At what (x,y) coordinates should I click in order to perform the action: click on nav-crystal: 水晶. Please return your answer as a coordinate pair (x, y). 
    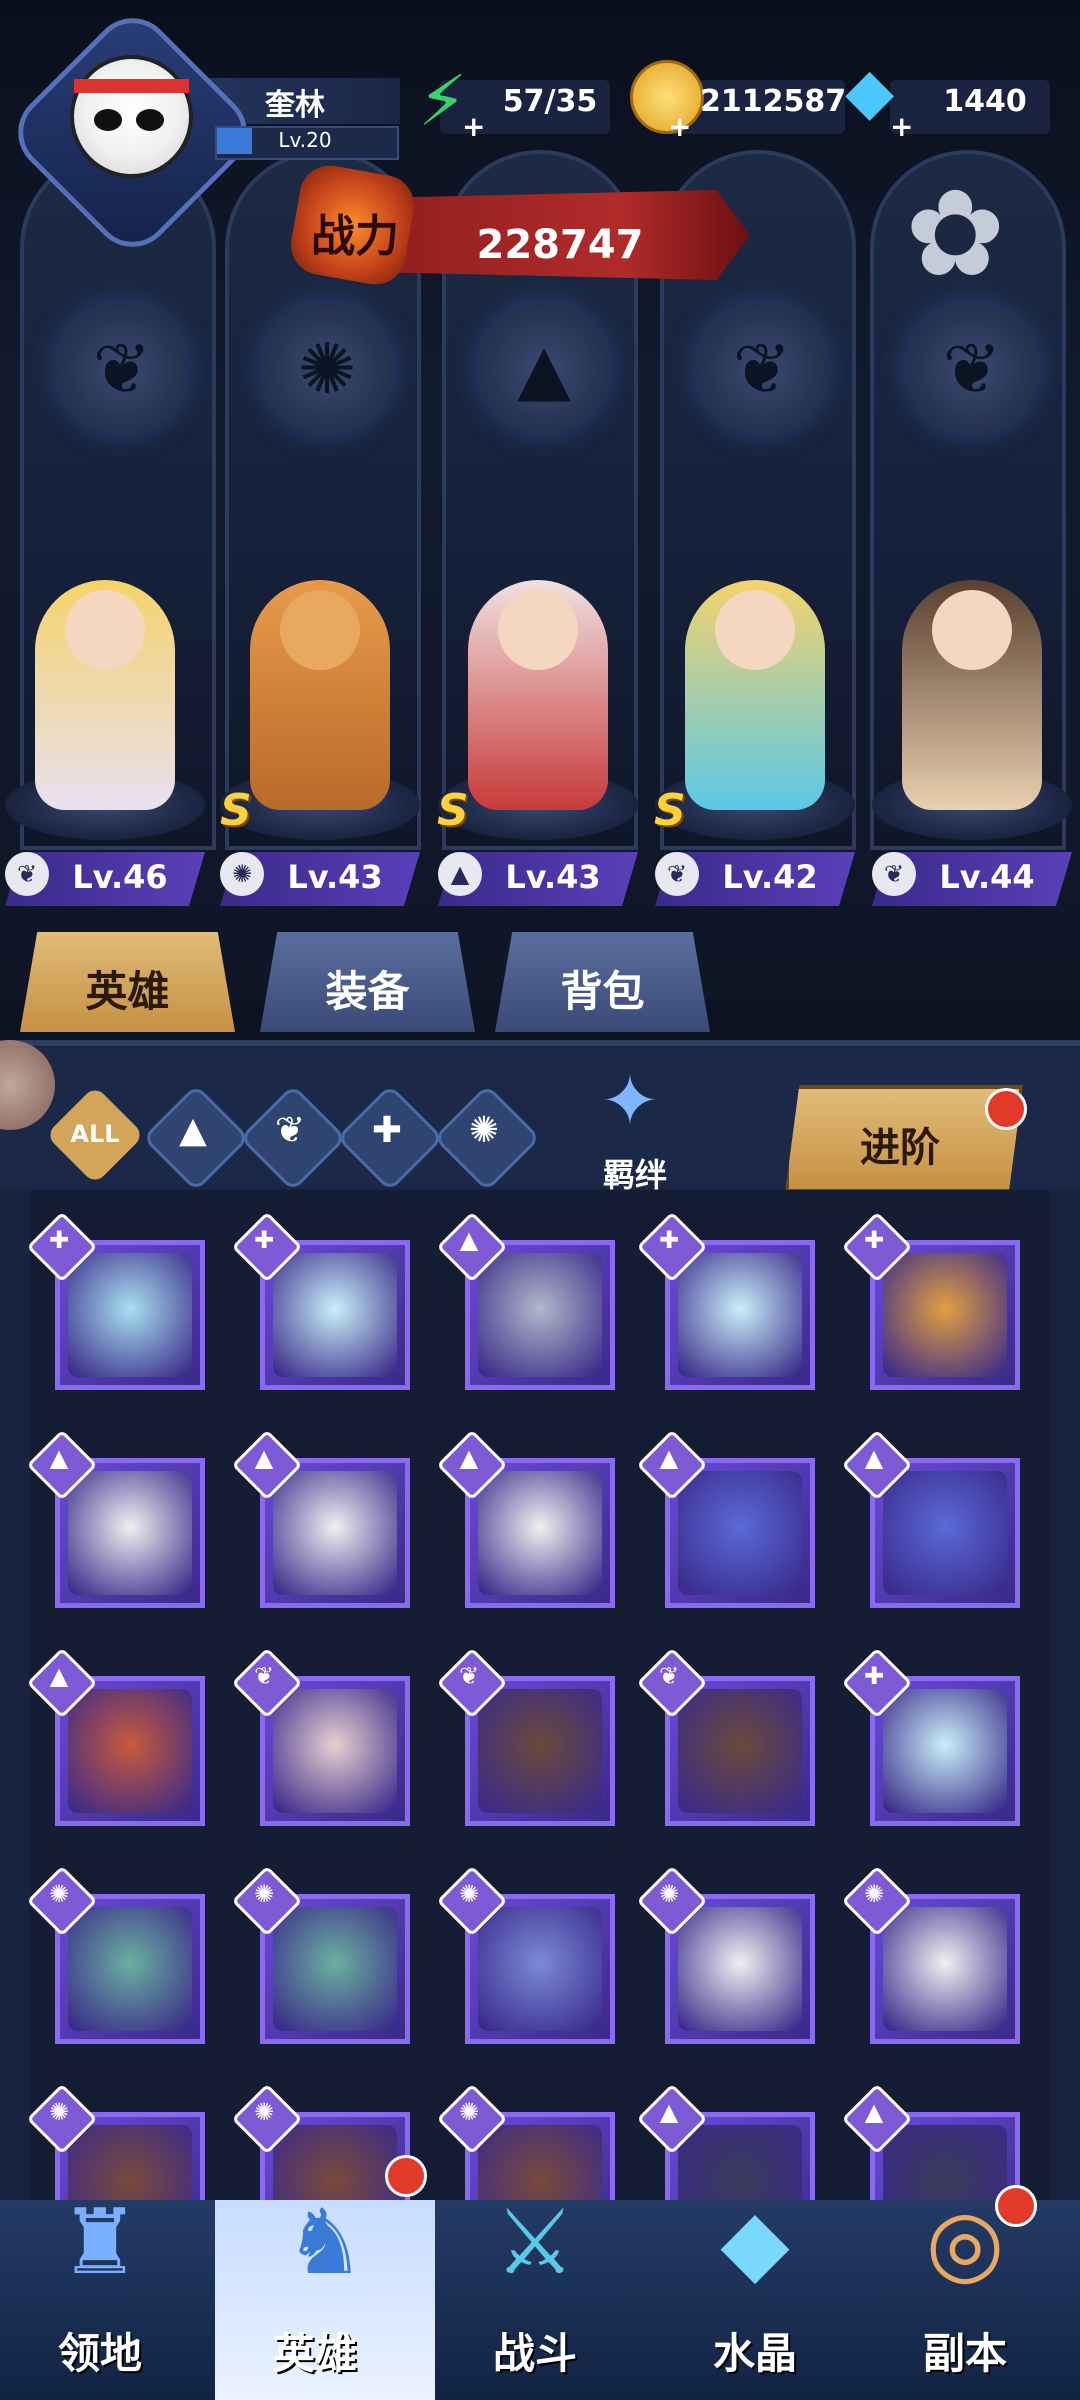
    Looking at the image, I should click on (755, 2350).